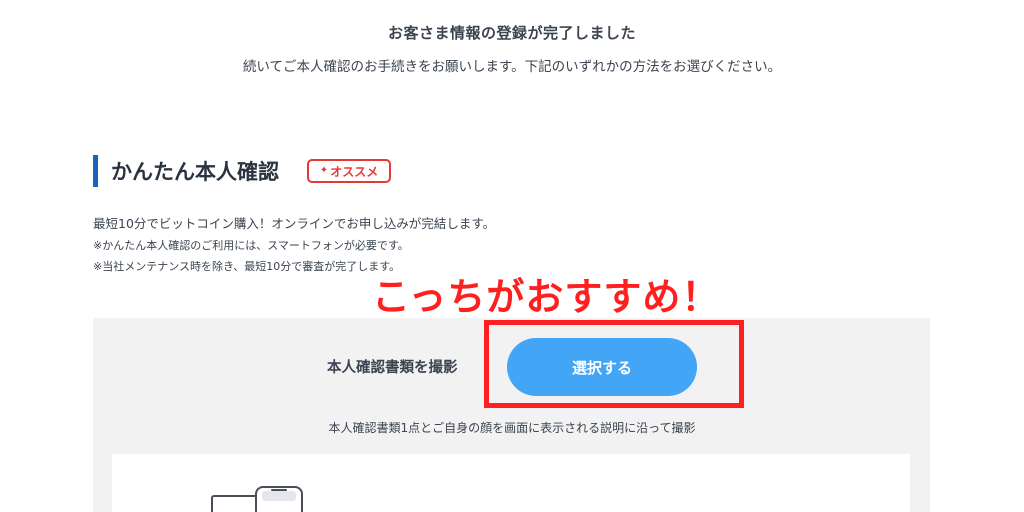  I want to click on section-title: かんたん本人確認, so click(195, 172).